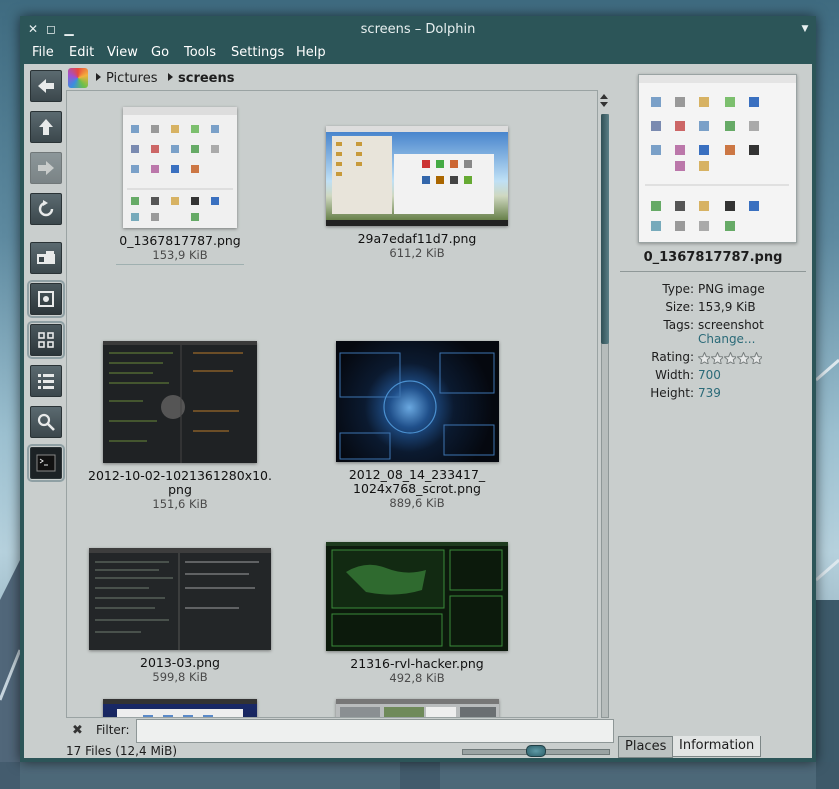 This screenshot has height=789, width=839. Describe the element at coordinates (727, 307) in the screenshot. I see `info-size-value: 153,9 KiB` at that location.